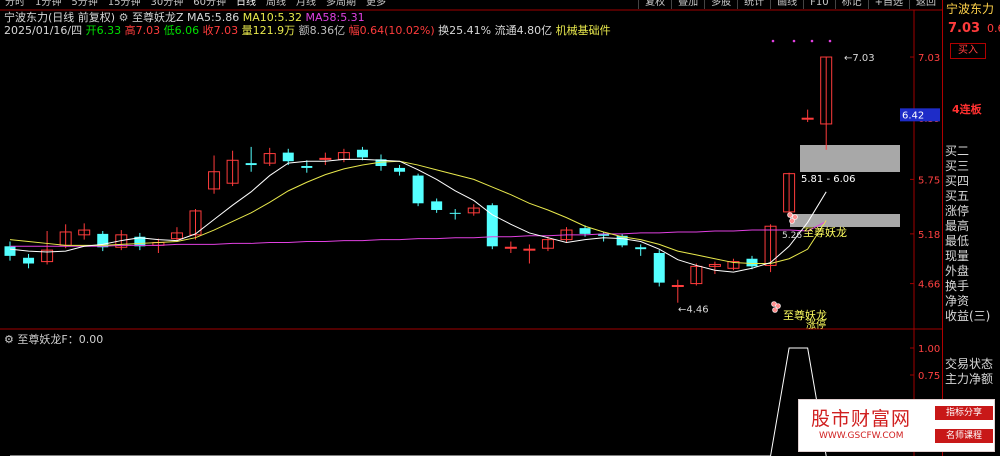  Describe the element at coordinates (323, 17) in the screenshot. I see `ma58-label: MA58:` at that location.